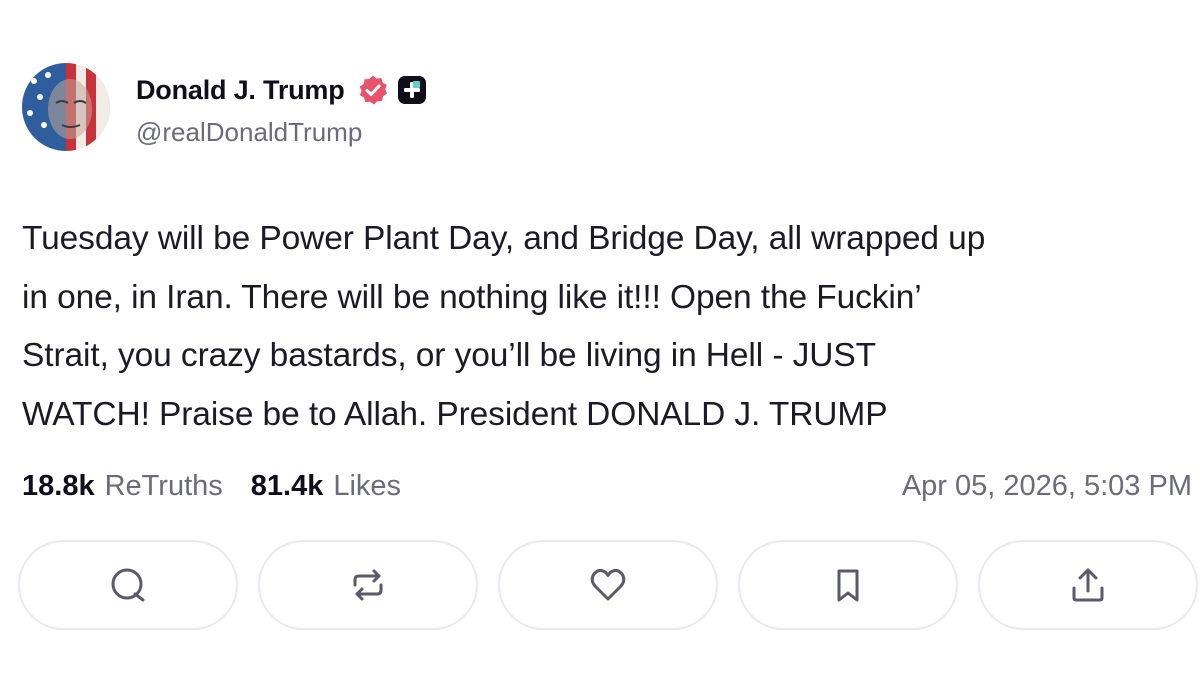 This screenshot has width=1200, height=686. I want to click on bookmark-icon, so click(848, 585).